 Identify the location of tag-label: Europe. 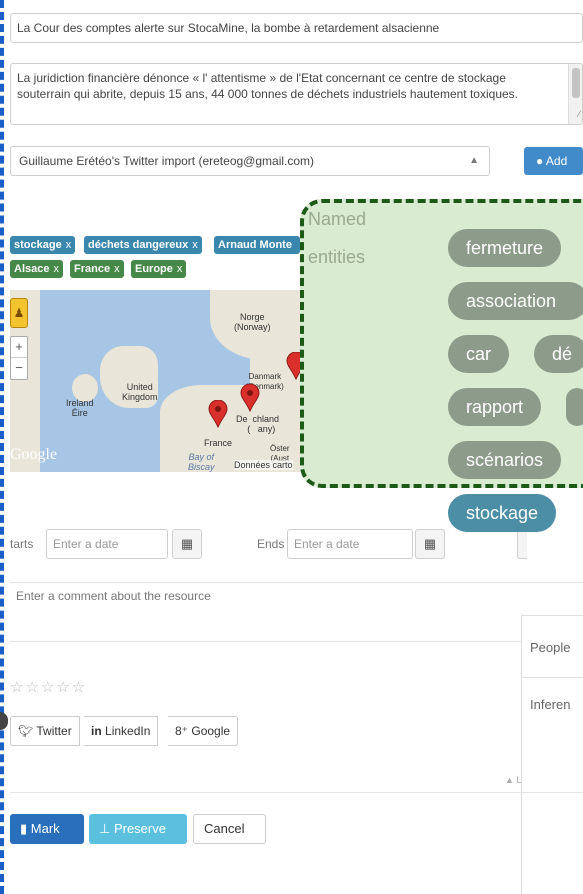
(154, 269).